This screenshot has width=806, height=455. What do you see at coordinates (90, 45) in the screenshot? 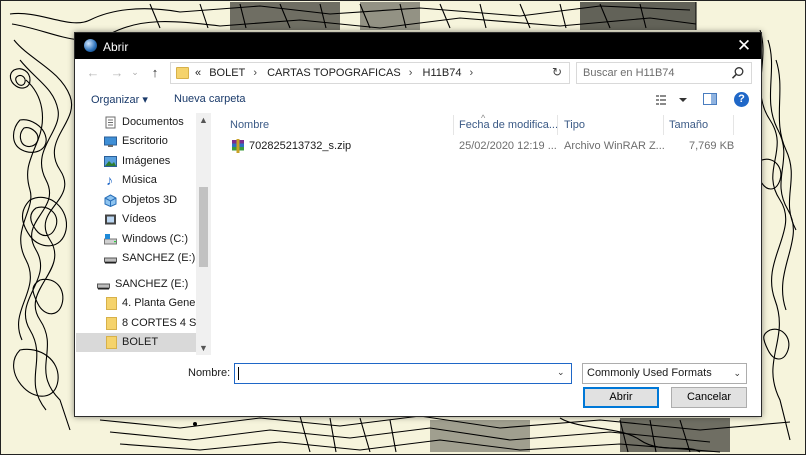
I see `app-globe-icon` at bounding box center [90, 45].